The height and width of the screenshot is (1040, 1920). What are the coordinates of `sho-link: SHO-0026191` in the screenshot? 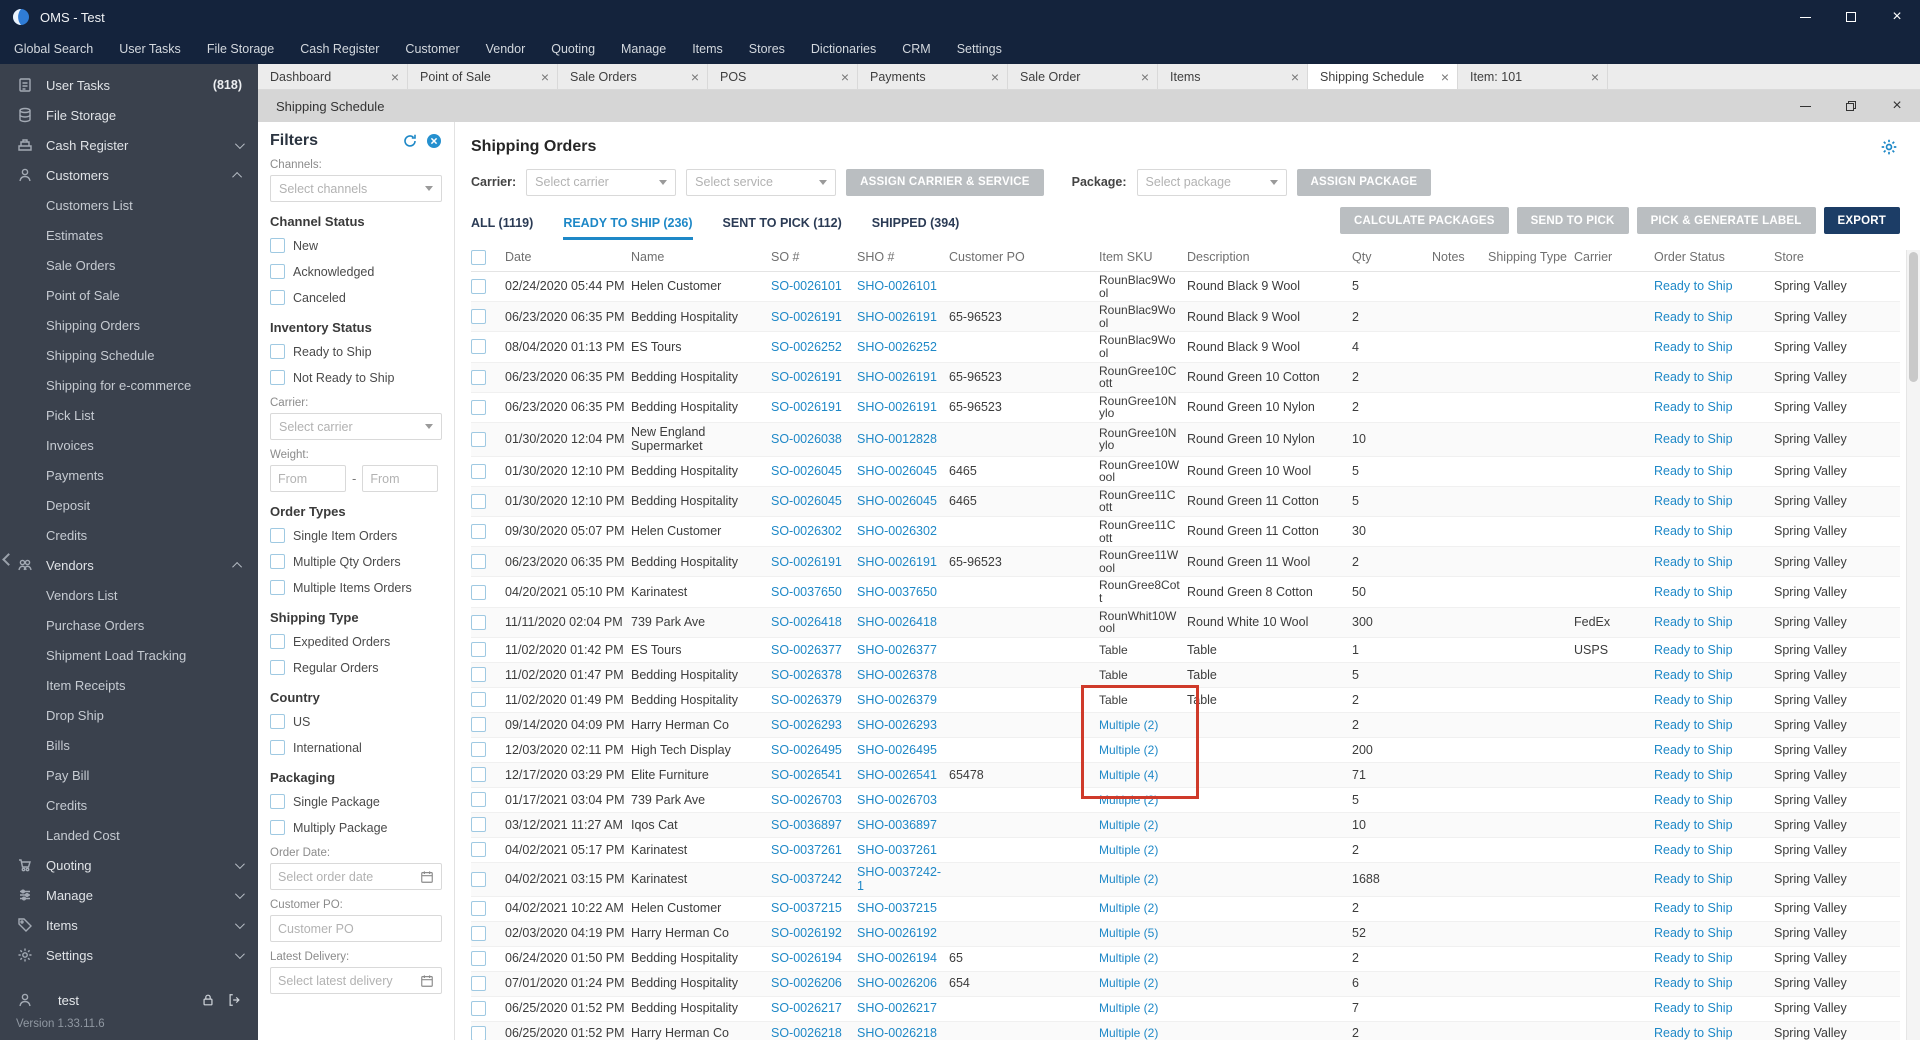 It's located at (897, 562).